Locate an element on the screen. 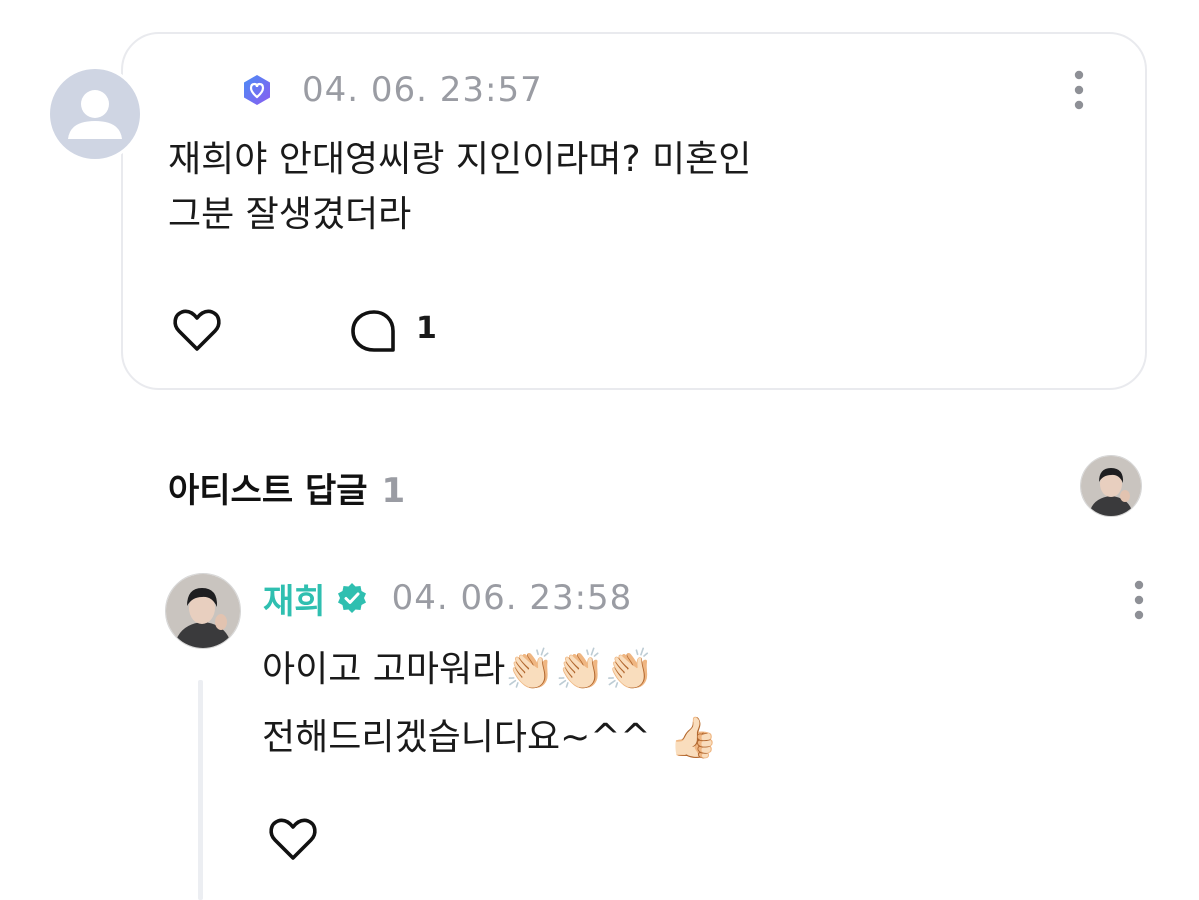 Image resolution: width=1199 pixels, height=900 pixels. reply-author-name: 재희 is located at coordinates (294, 598).